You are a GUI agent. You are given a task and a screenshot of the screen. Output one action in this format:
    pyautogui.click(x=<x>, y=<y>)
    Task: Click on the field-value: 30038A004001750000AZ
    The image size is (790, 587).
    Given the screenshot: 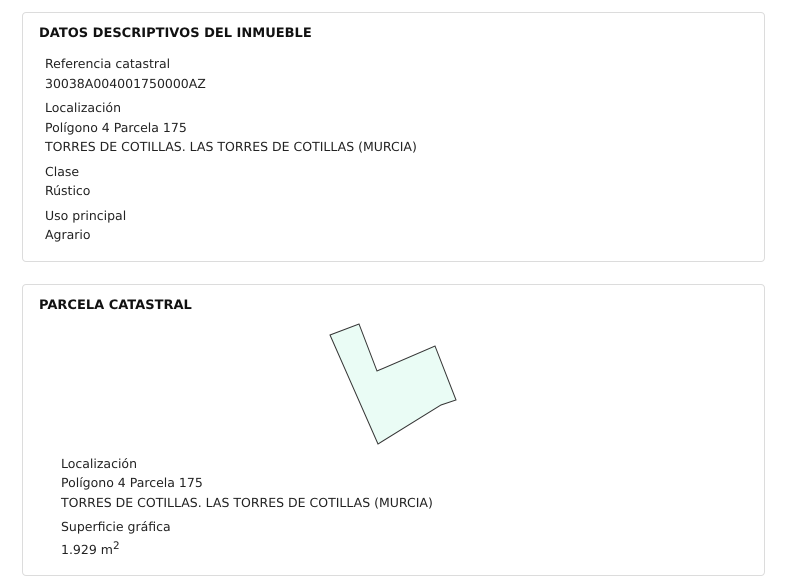 What is the action you would take?
    pyautogui.click(x=126, y=83)
    